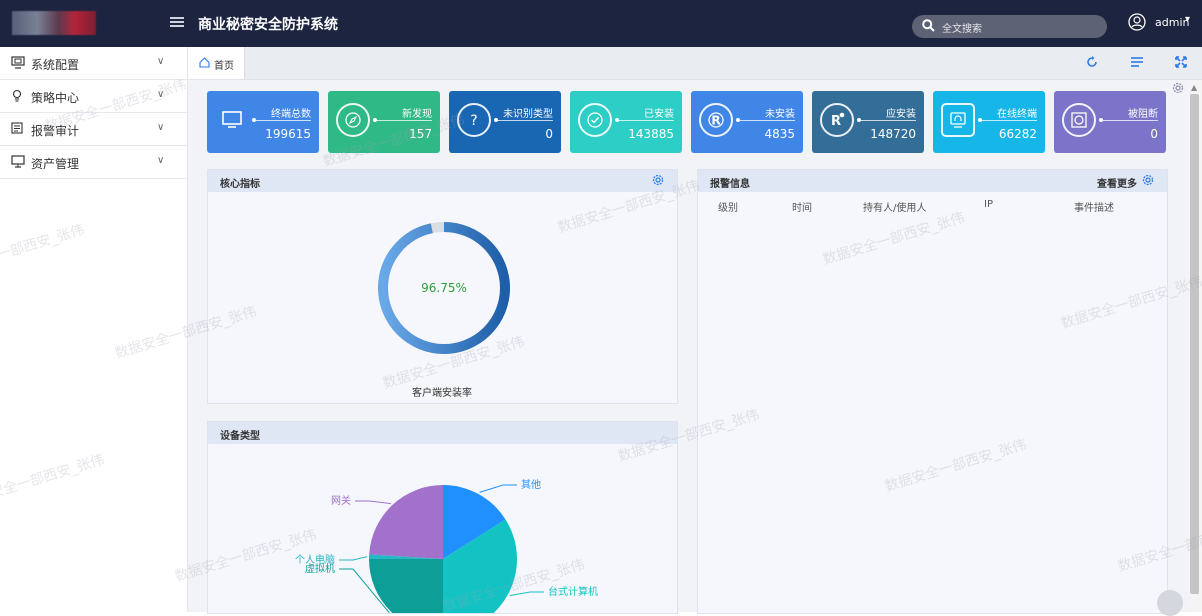  I want to click on pie-slice-label: 台式计算机, so click(573, 591).